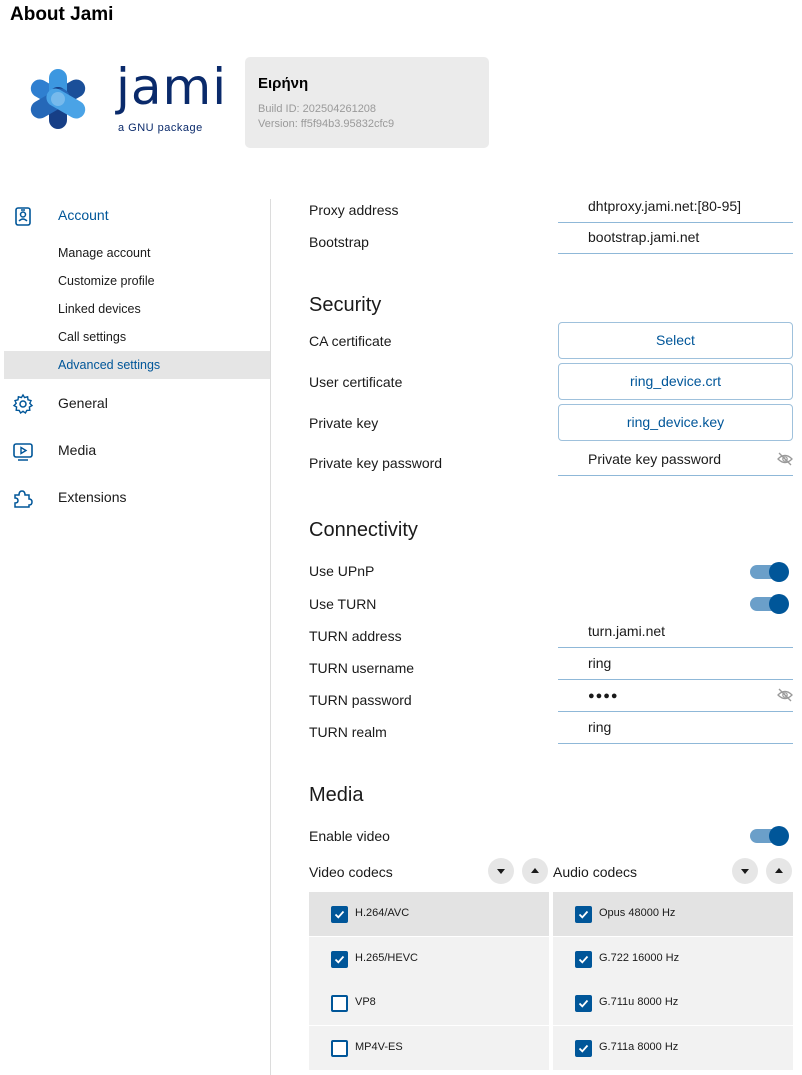 The width and height of the screenshot is (802, 1075). What do you see at coordinates (339, 242) in the screenshot?
I see `bootstrap-label: Bootstrap` at bounding box center [339, 242].